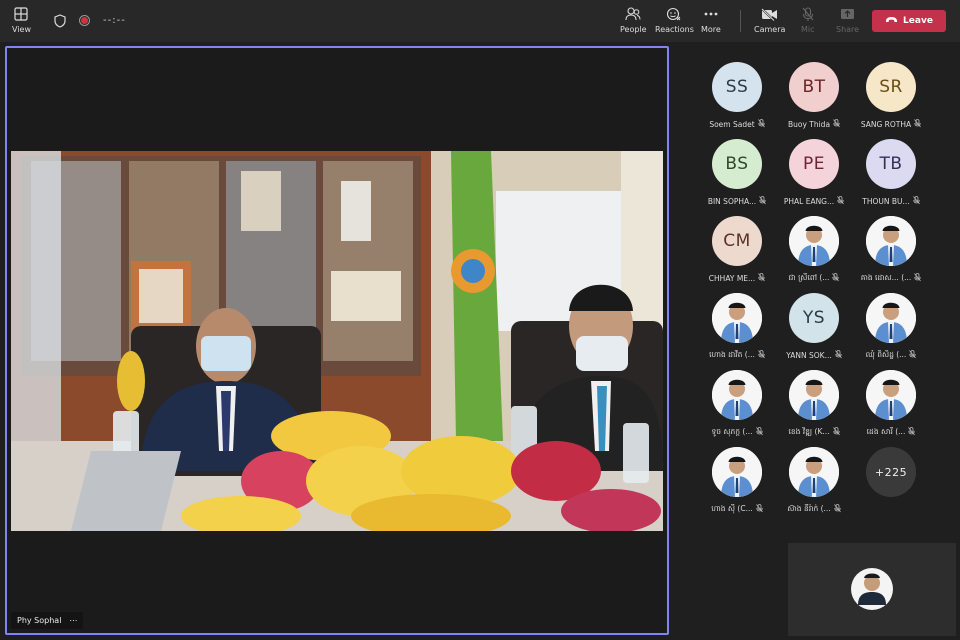 The height and width of the screenshot is (640, 960). I want to click on mic-label: Mic, so click(808, 29).